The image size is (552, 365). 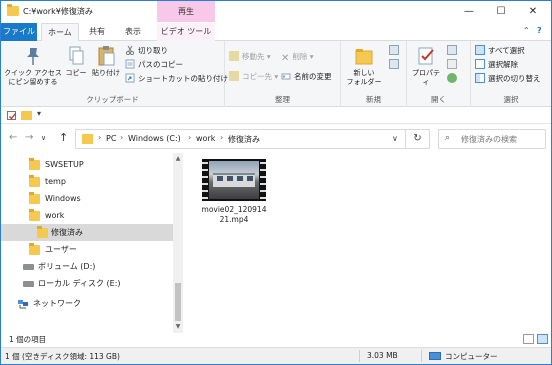 I want to click on rename-label: 名前の変更, so click(x=313, y=76).